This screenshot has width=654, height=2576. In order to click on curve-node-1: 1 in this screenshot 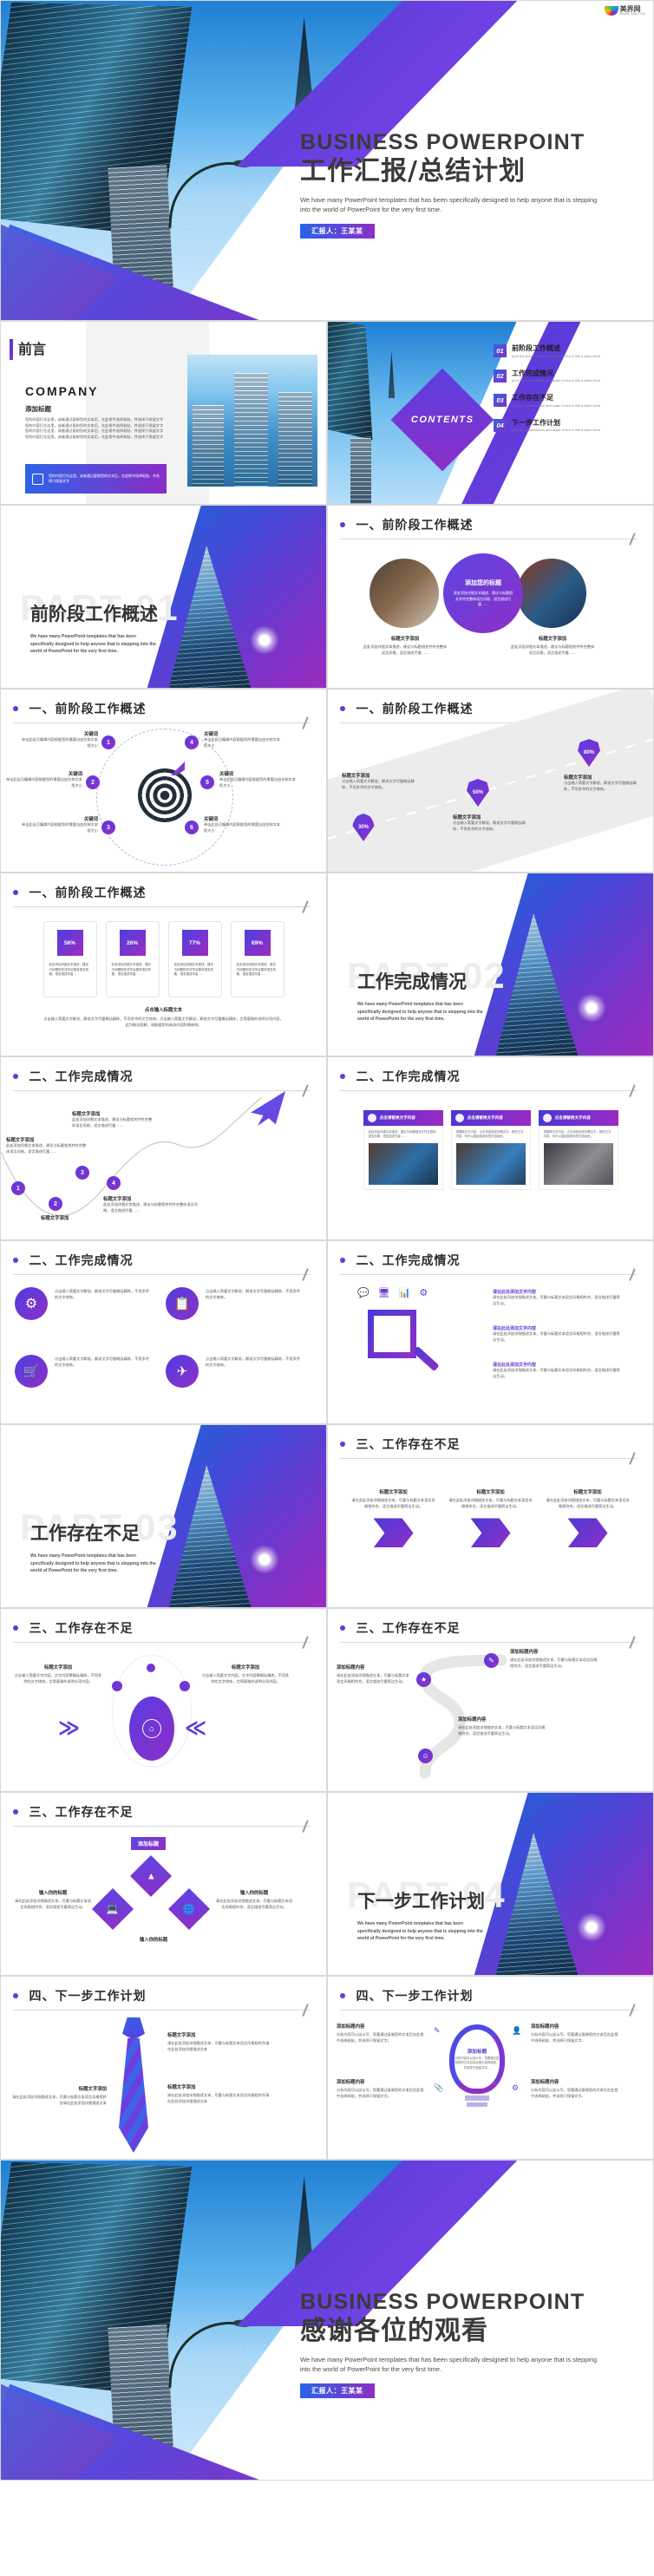, I will do `click(18, 1188)`.